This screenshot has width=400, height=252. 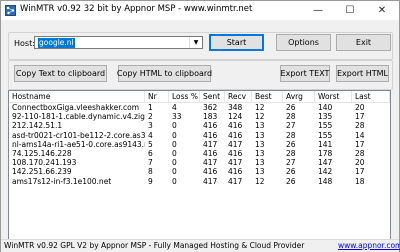 What do you see at coordinates (325, 163) in the screenshot?
I see `stat-cell: 147` at bounding box center [325, 163].